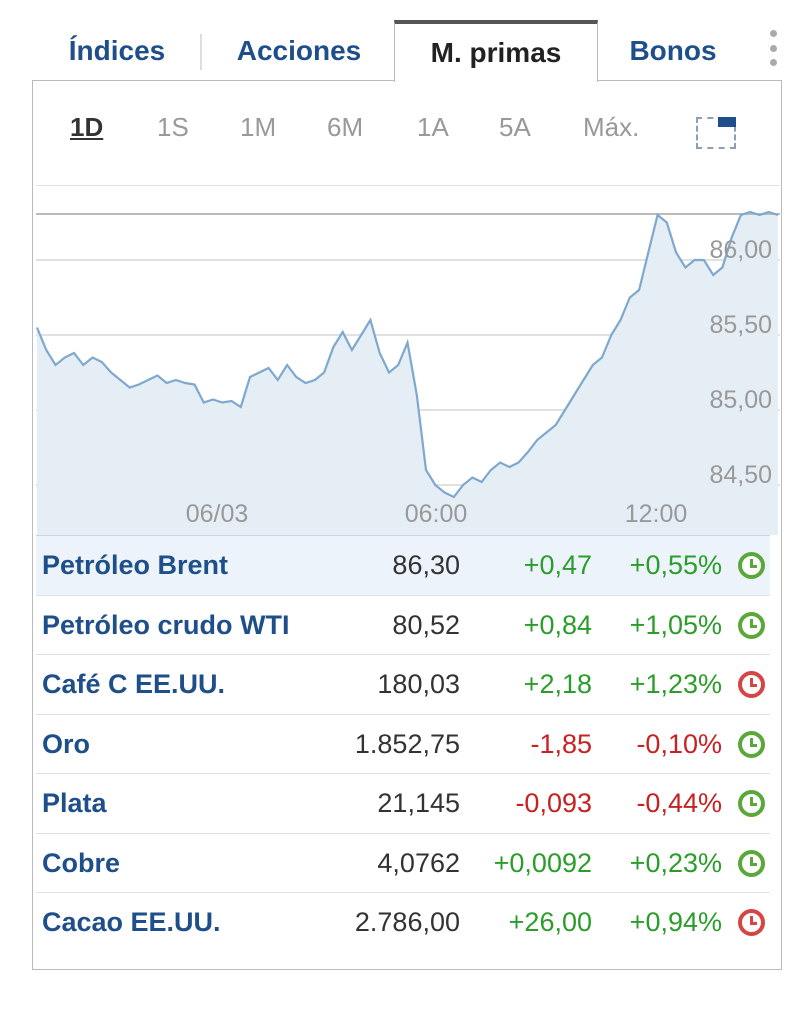 Image resolution: width=808 pixels, height=1009 pixels. What do you see at coordinates (426, 624) in the screenshot?
I see `instrument-price: 80,52` at bounding box center [426, 624].